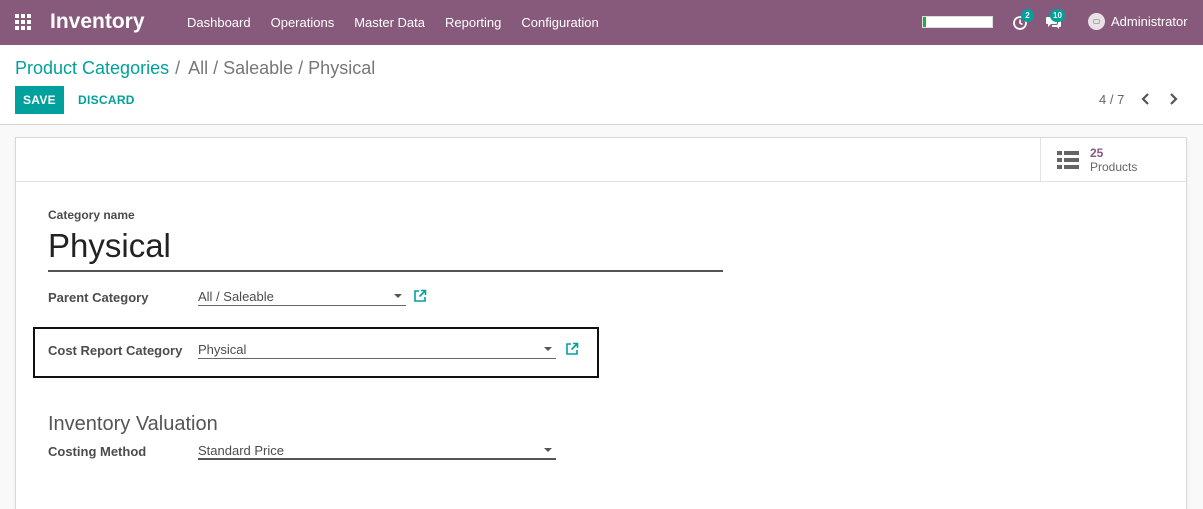 The width and height of the screenshot is (1203, 509). Describe the element at coordinates (473, 22) in the screenshot. I see `menu-item-reporting: Reporting` at that location.